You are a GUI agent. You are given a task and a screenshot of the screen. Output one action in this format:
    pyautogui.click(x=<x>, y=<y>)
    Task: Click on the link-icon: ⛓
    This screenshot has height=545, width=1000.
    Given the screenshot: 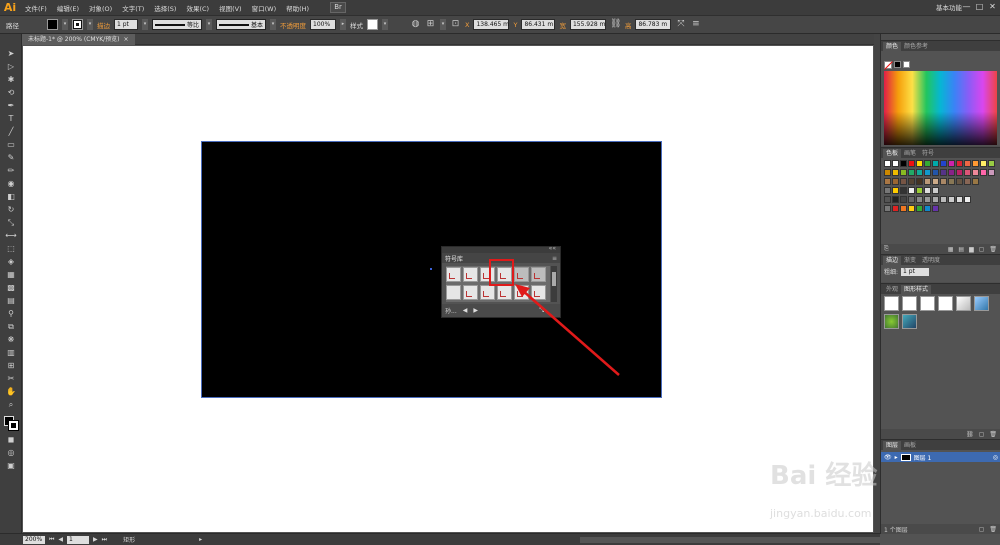 What is the action you would take?
    pyautogui.click(x=615, y=24)
    